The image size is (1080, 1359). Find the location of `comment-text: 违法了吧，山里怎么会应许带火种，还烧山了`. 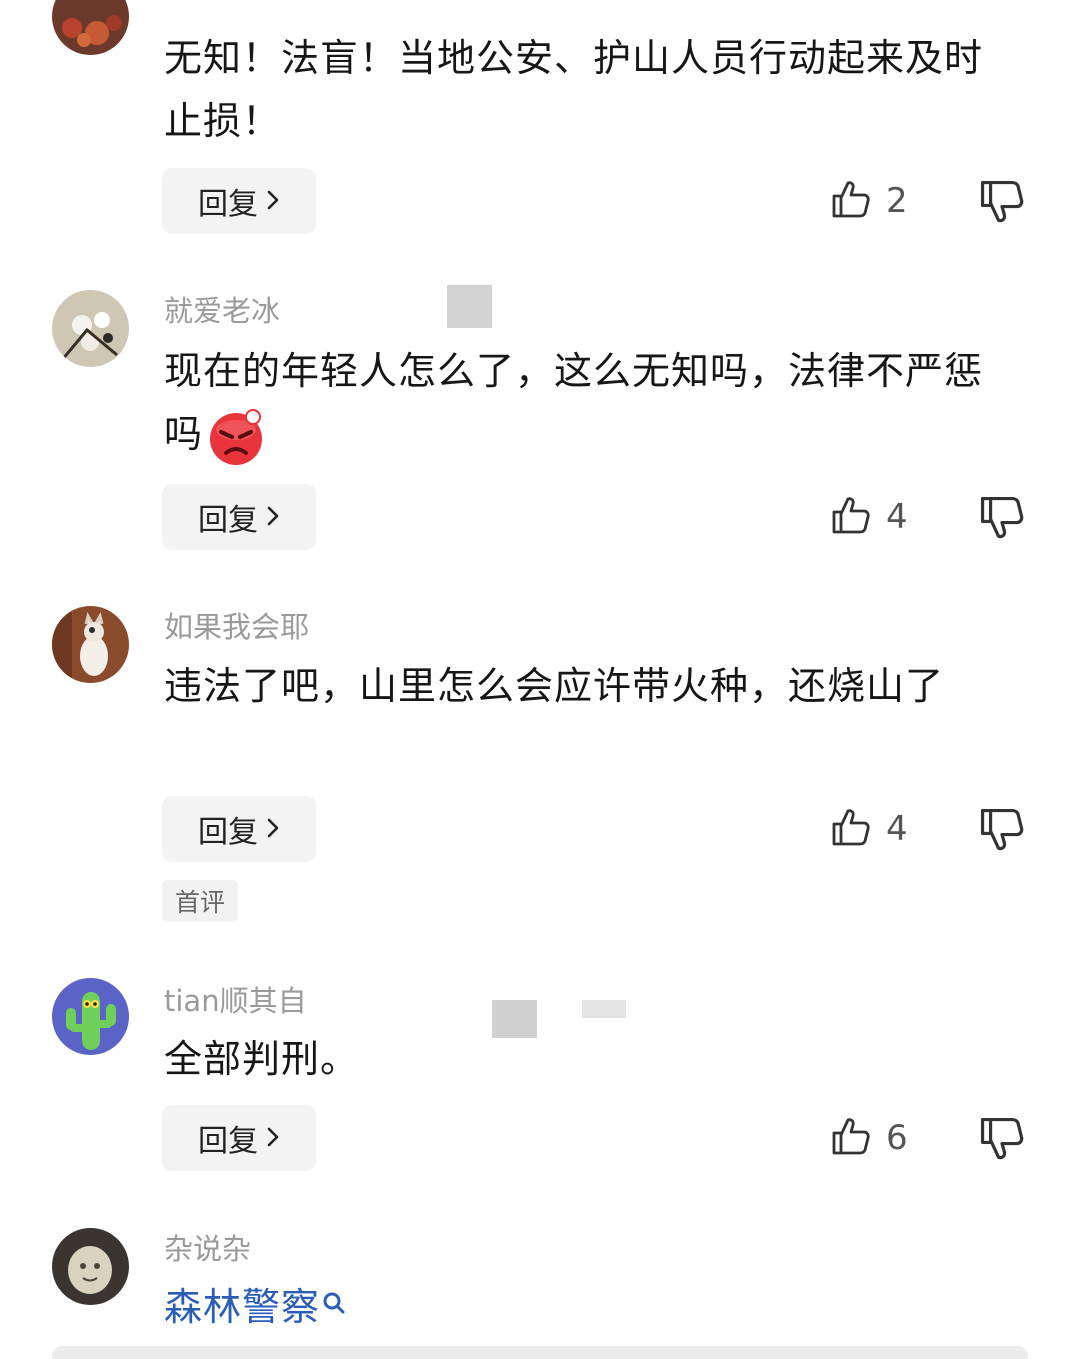

comment-text: 违法了吧，山里怎么会应许带火种，还烧山了 is located at coordinates (554, 686).